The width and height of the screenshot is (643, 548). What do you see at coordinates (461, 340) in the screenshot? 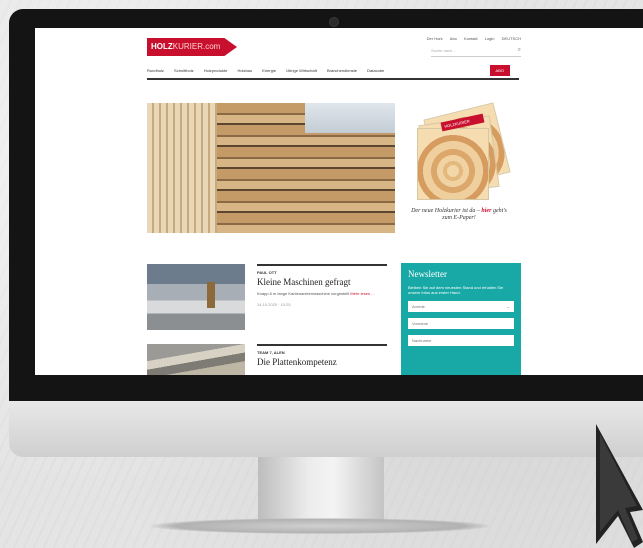
I see `last-name-field: Nachname` at bounding box center [461, 340].